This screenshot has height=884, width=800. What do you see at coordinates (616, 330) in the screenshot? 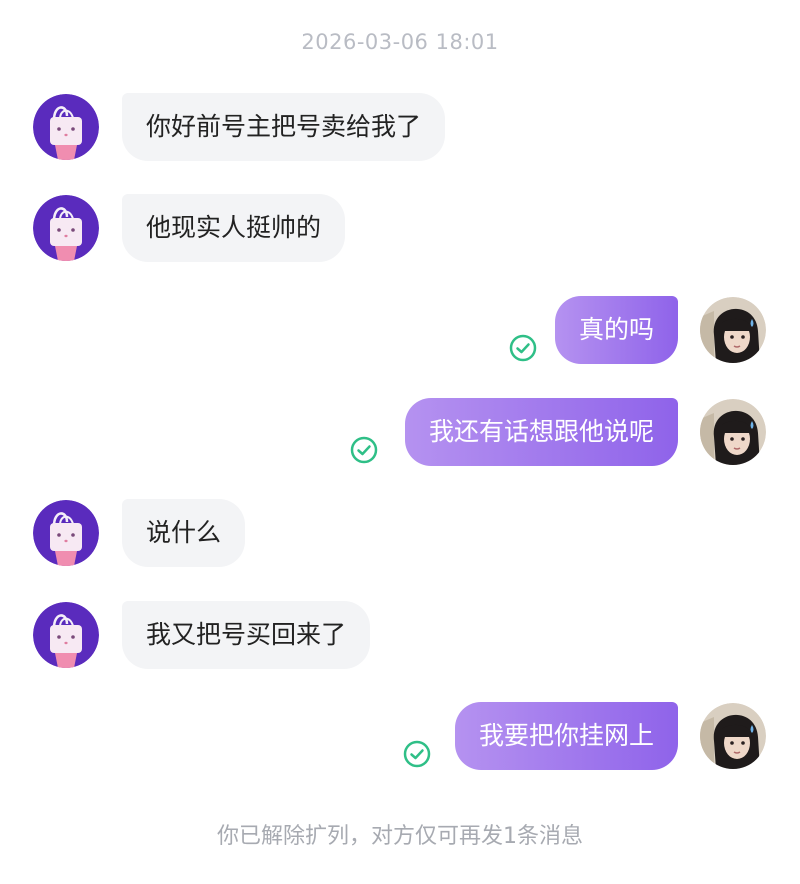
I see `message-bubble-outgoing: 真的吗` at bounding box center [616, 330].